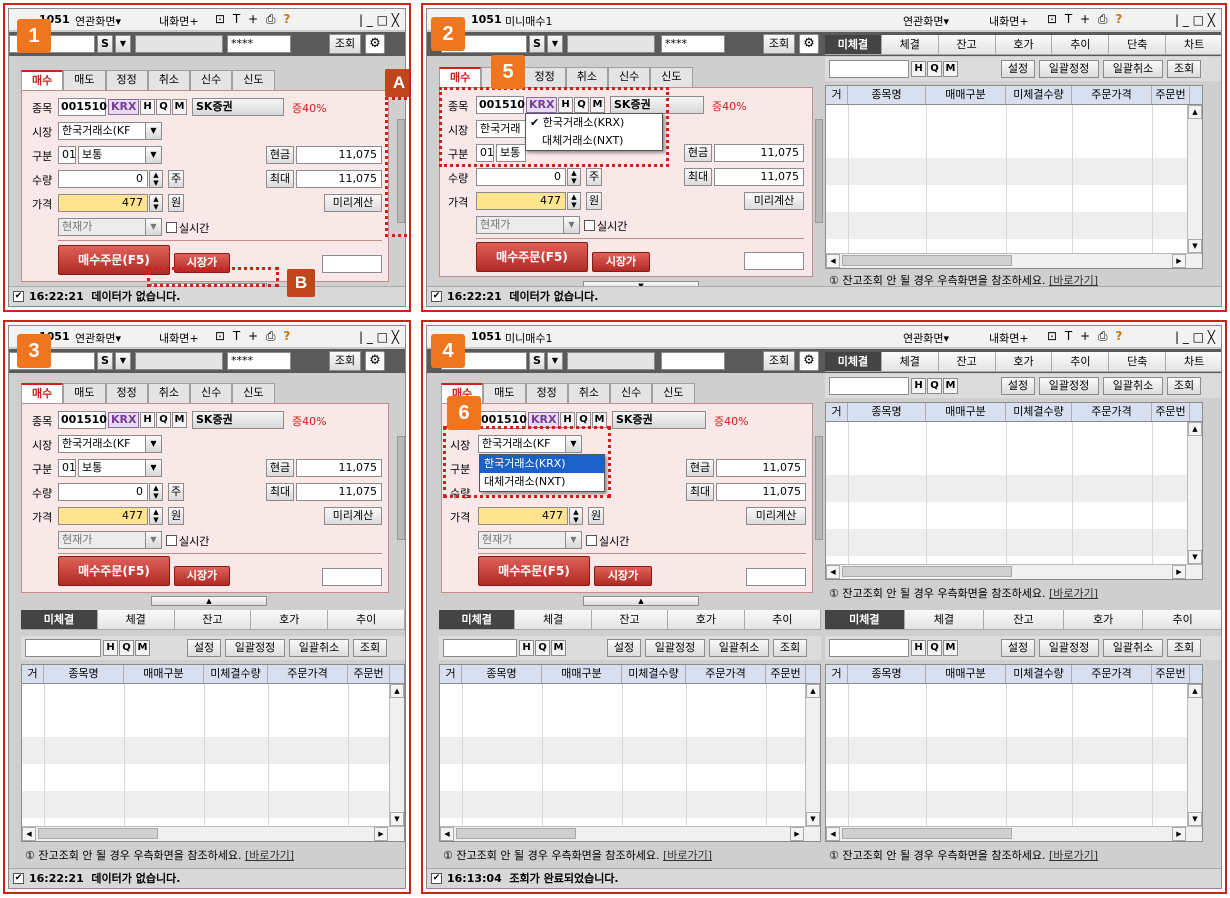 The width and height of the screenshot is (1230, 898). I want to click on tab-credit-buy: 신수, so click(631, 393).